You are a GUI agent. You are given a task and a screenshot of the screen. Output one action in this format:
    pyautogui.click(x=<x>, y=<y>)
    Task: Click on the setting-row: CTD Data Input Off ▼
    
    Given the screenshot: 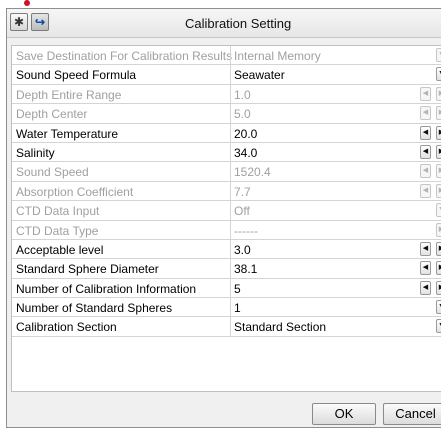 What is the action you would take?
    pyautogui.click(x=226, y=211)
    